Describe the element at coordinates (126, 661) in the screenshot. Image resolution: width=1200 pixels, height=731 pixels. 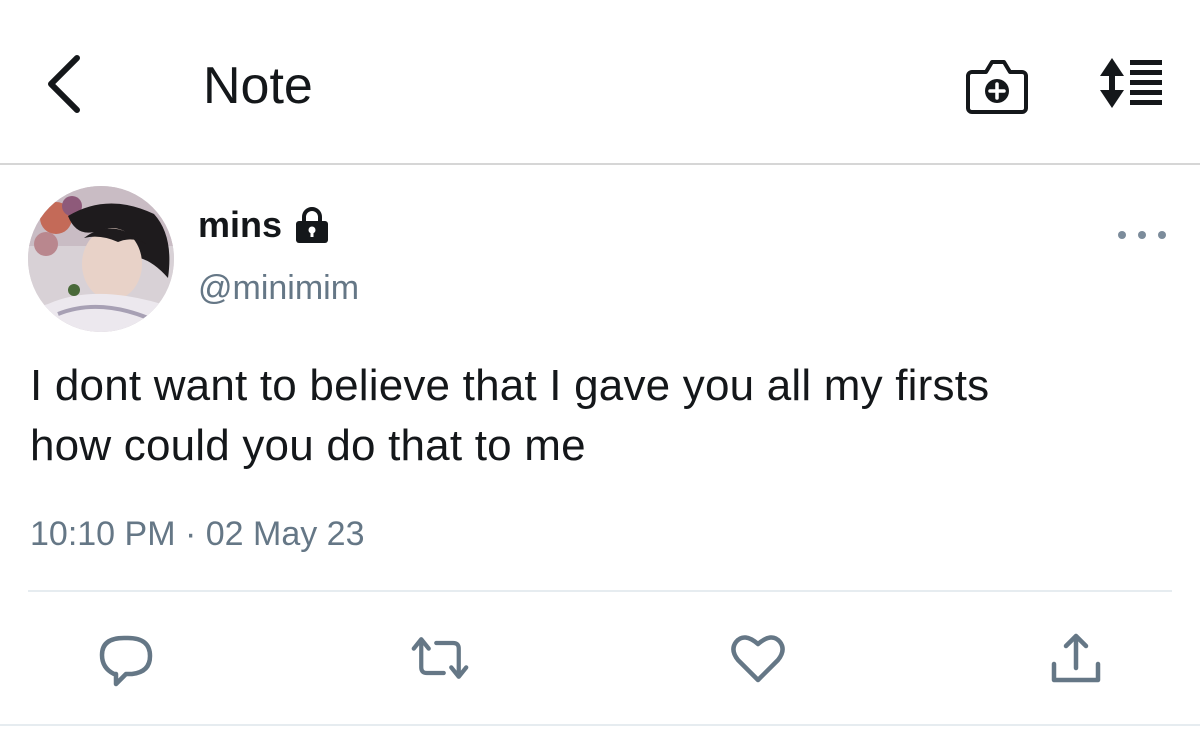
I see `reply-icon` at that location.